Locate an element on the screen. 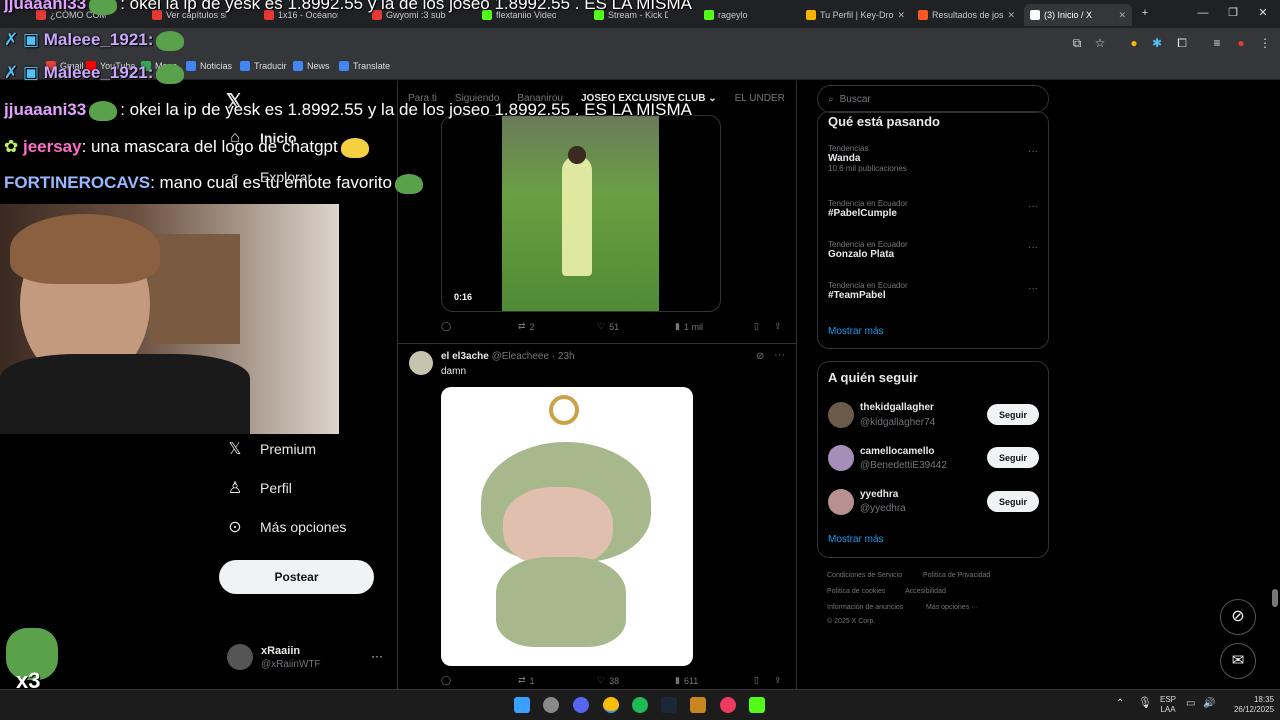 Image resolution: width=1280 pixels, height=720 pixels. trend-item: Tendencia en Ecuador Gonzalo Plata is located at coordinates (933, 250).